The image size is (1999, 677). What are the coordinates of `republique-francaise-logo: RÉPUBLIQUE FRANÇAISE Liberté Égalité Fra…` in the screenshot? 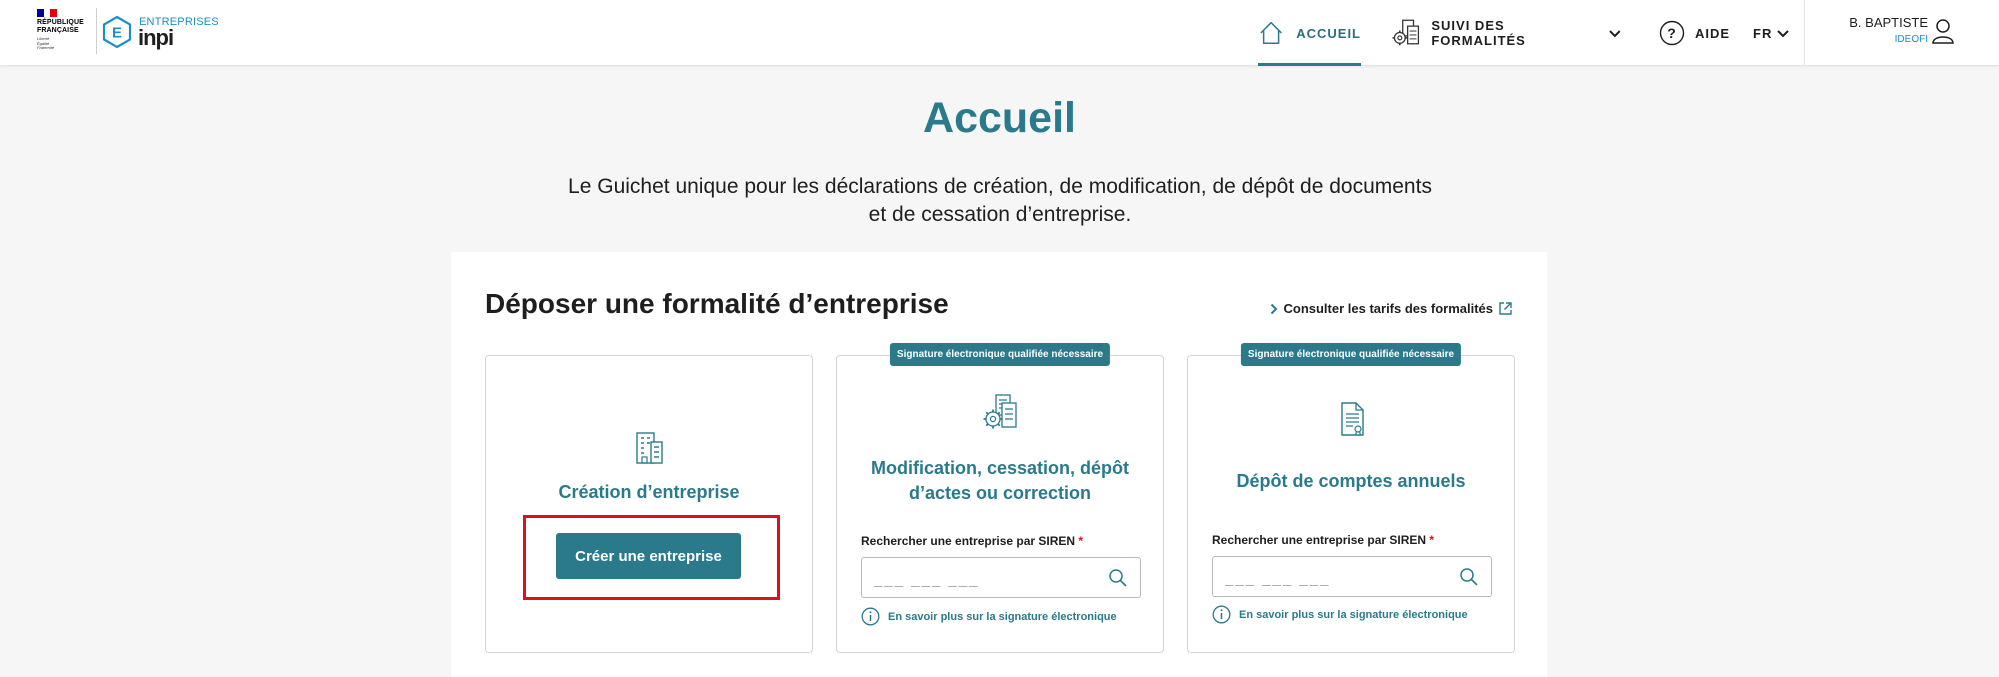 It's located at (66, 33).